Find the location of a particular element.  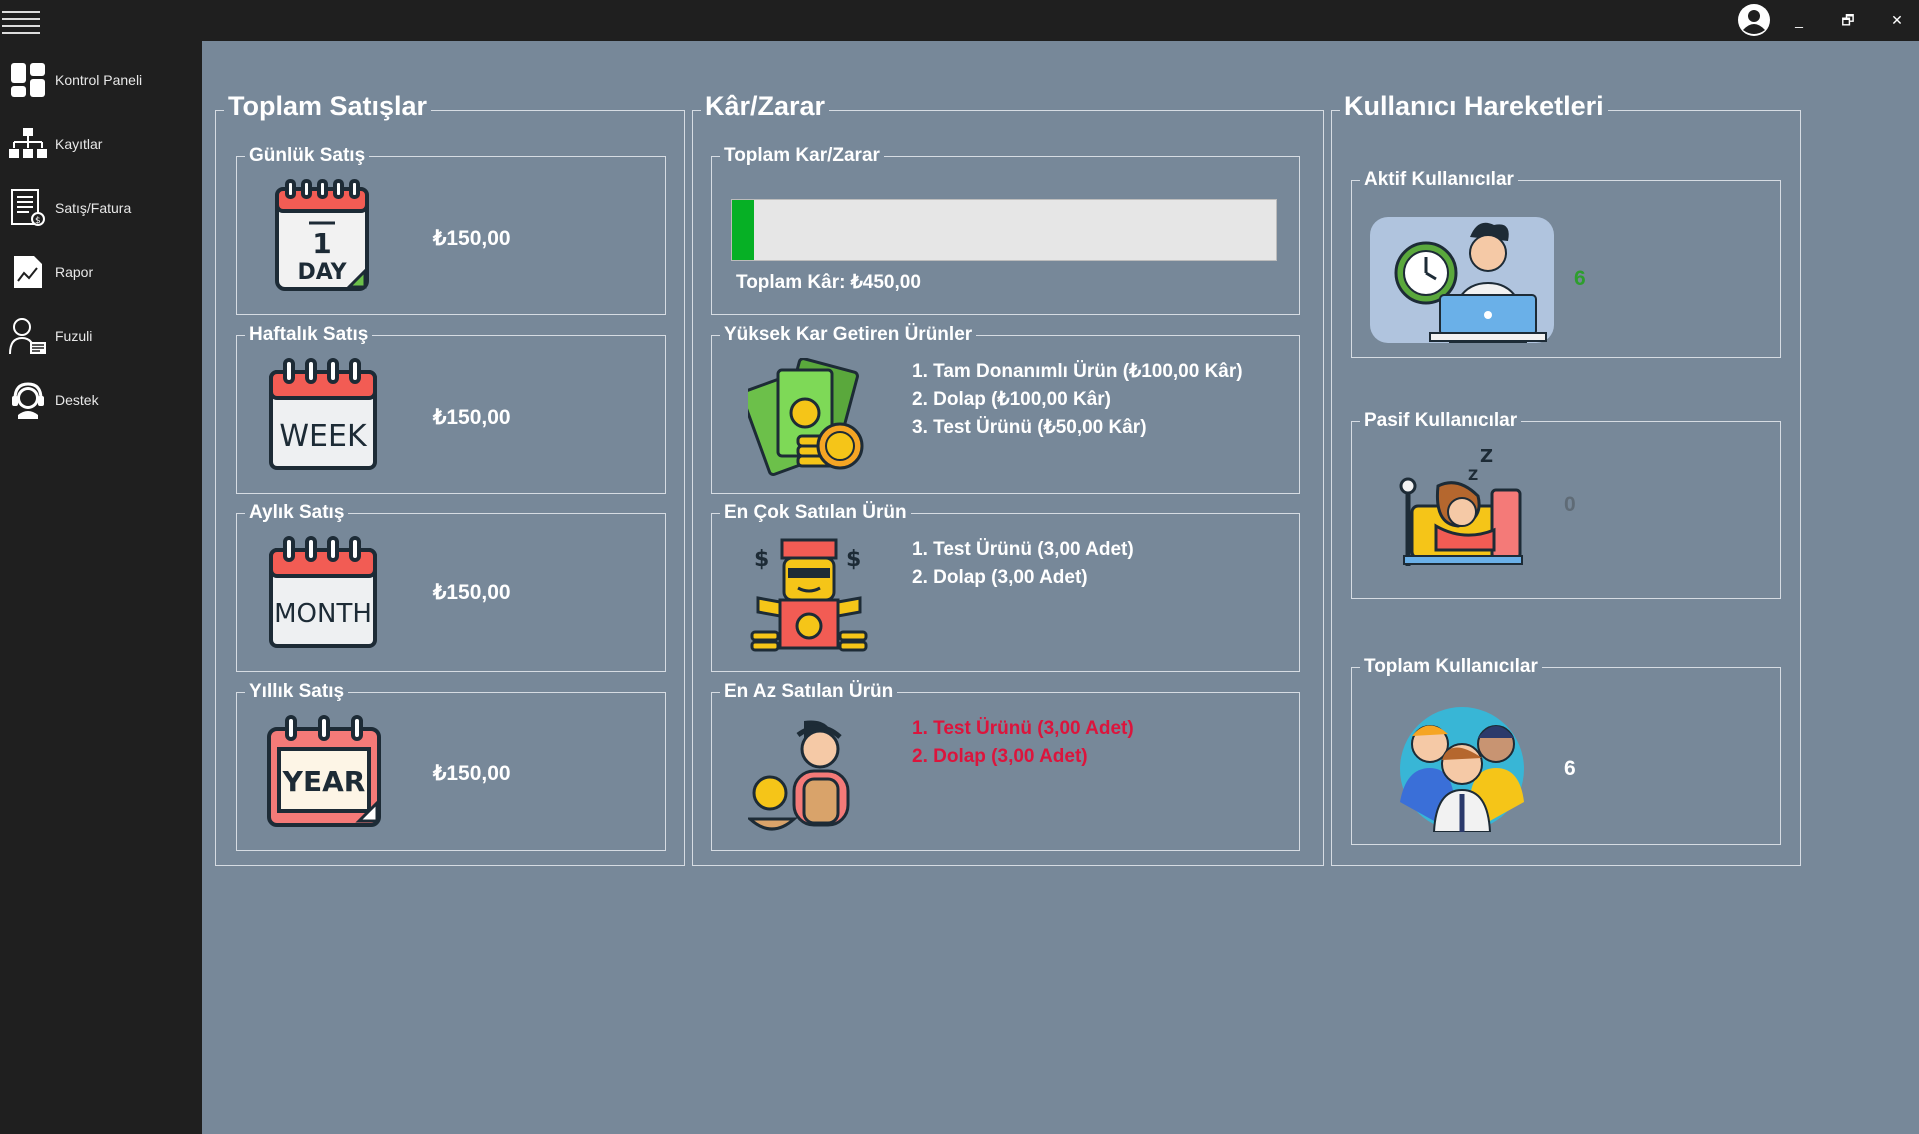

sidebar-item-kontrol-paneli: Kontrol Paneli is located at coordinates (101, 80).